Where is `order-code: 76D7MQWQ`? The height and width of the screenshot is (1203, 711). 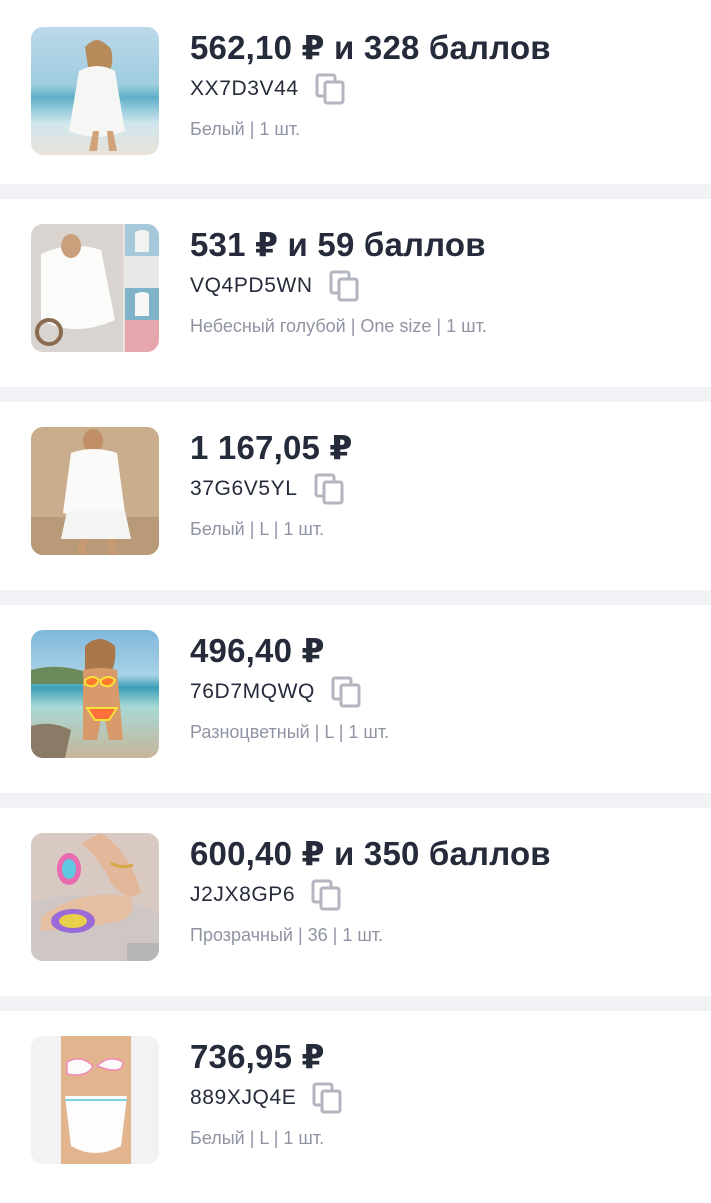 order-code: 76D7MQWQ is located at coordinates (252, 691).